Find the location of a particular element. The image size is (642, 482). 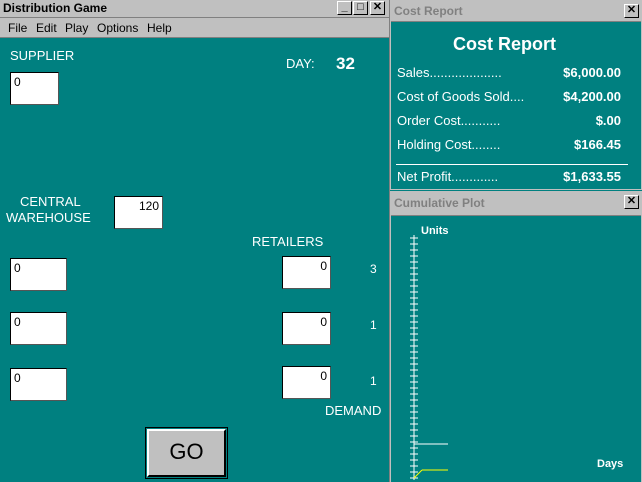

supplier-label: SUPPLIER is located at coordinates (42, 55).